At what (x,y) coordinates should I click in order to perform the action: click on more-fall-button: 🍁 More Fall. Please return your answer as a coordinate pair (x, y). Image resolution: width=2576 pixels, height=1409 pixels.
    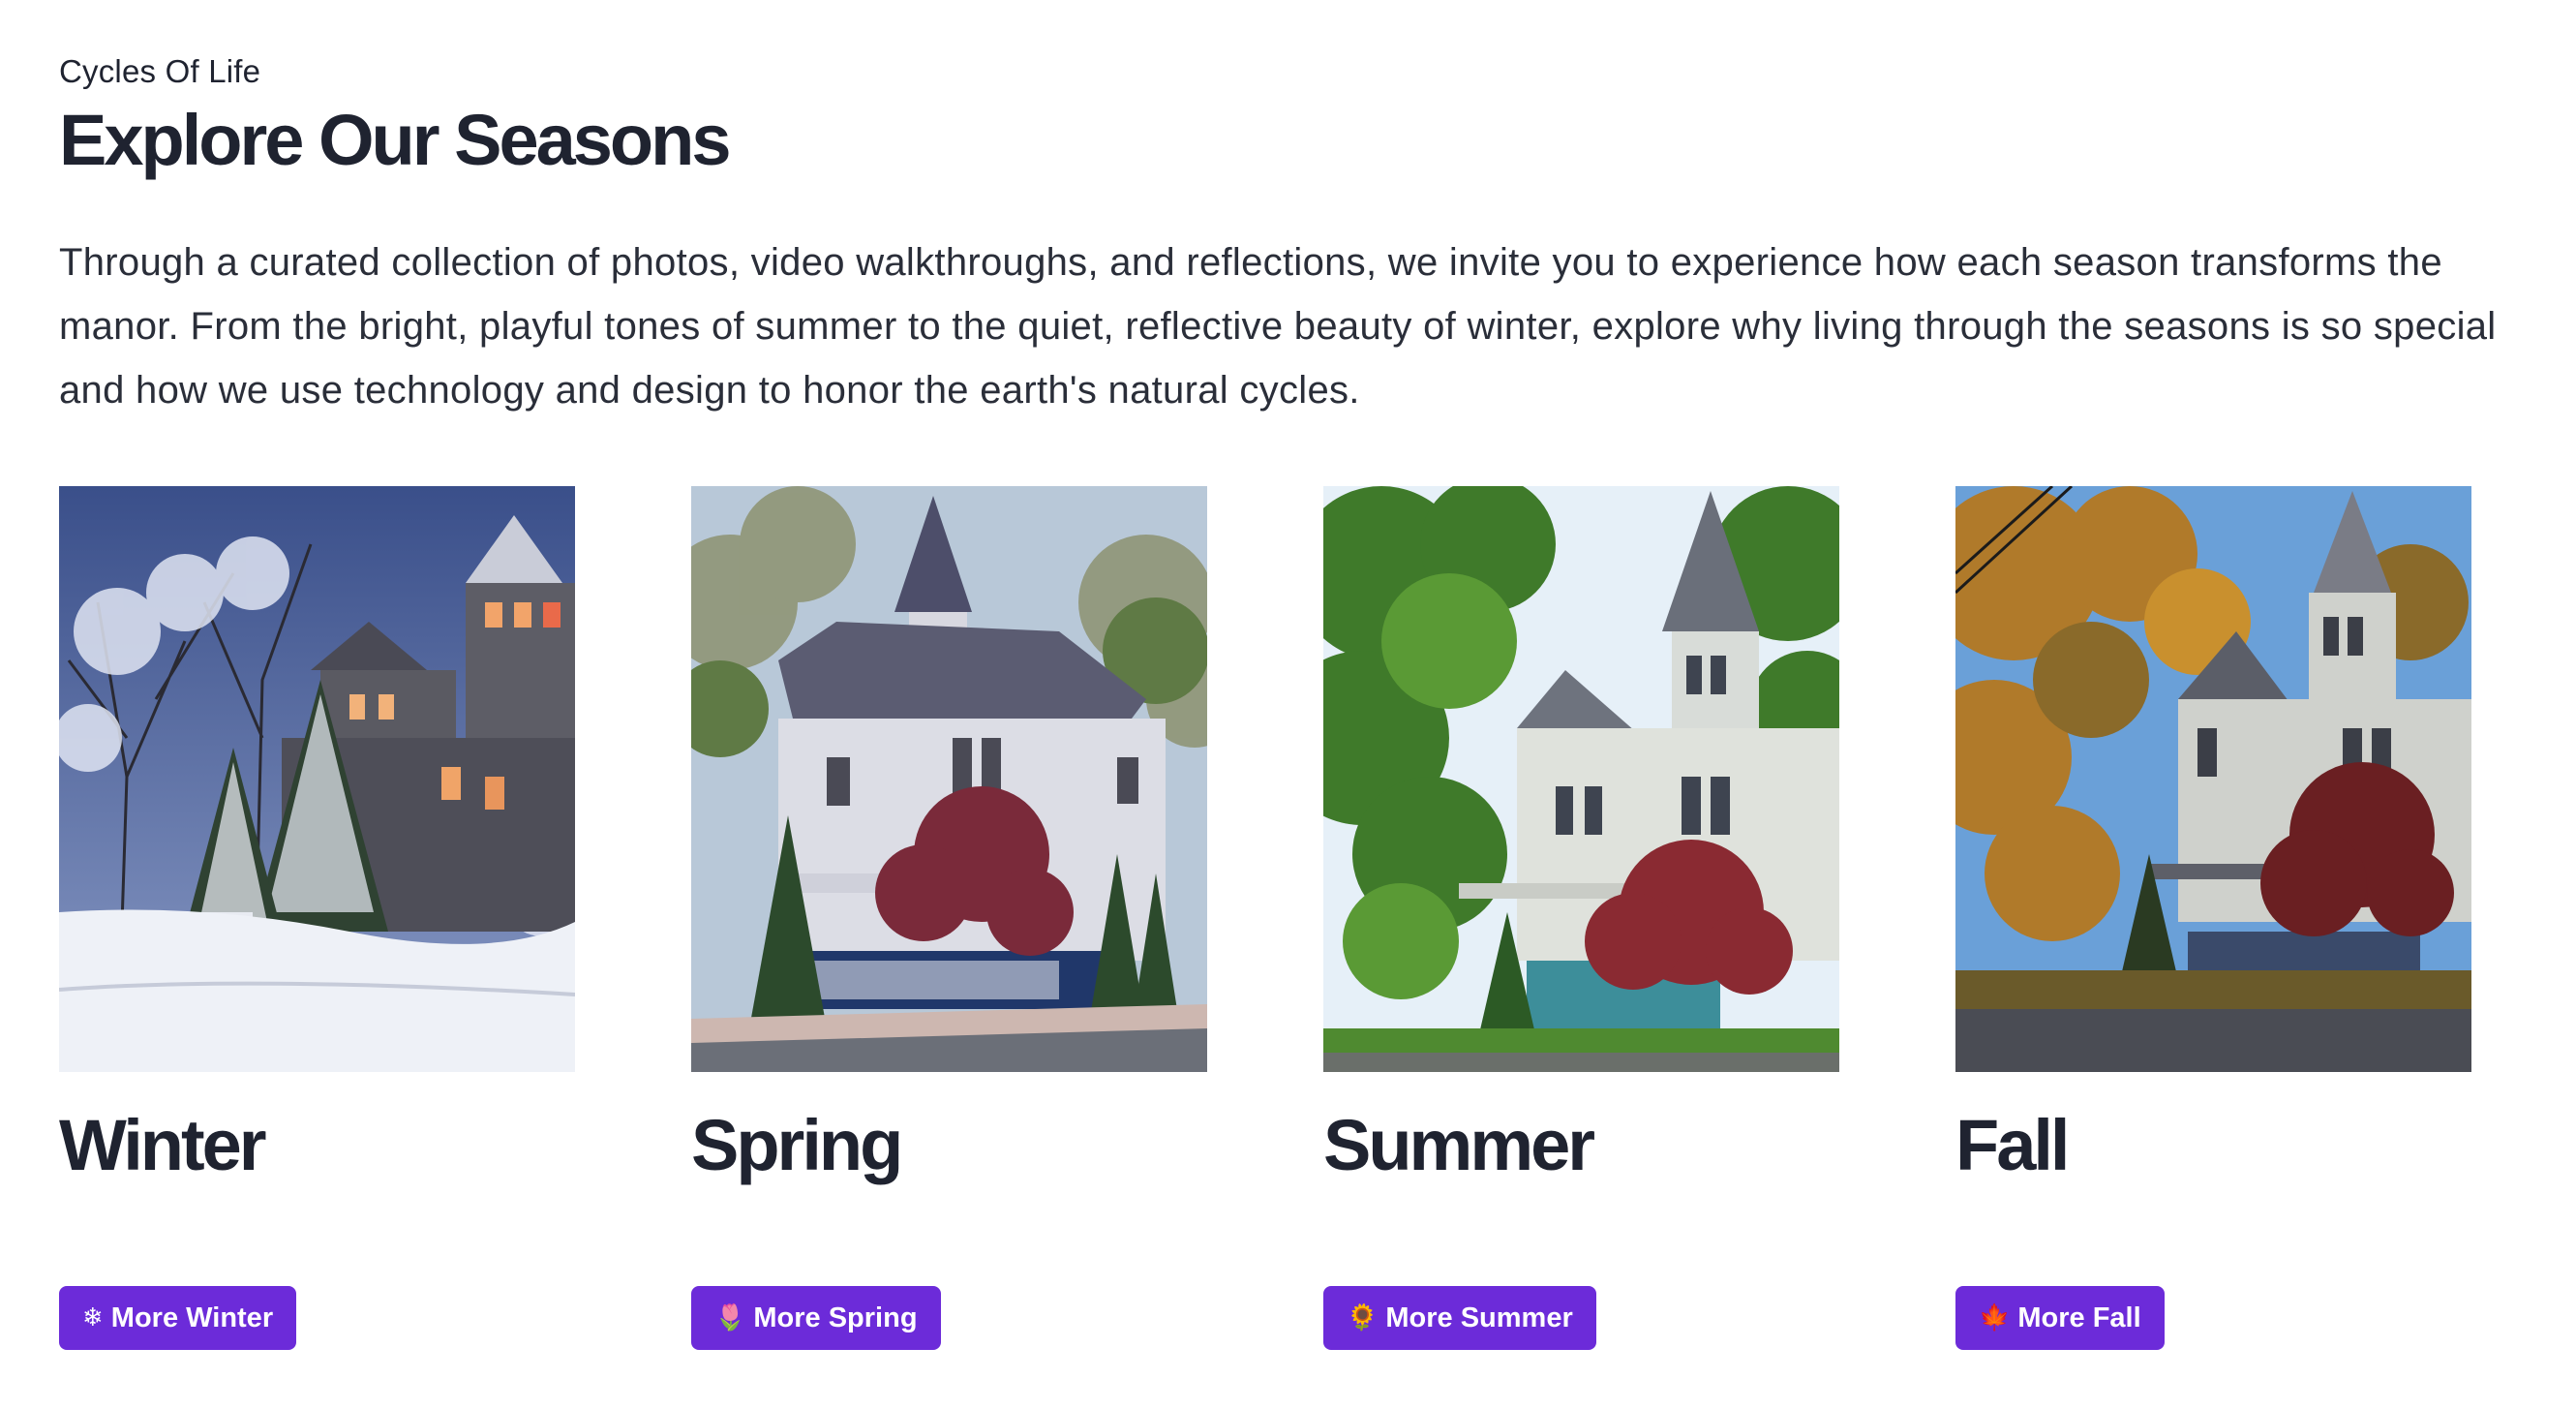
    Looking at the image, I should click on (2060, 1318).